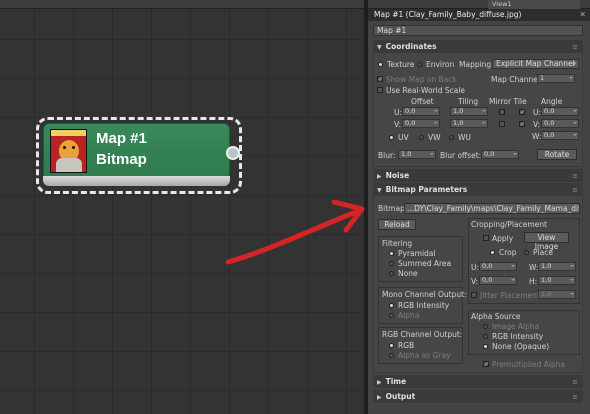 The height and width of the screenshot is (414, 590). What do you see at coordinates (424, 294) in the screenshot?
I see `mono-output-title: Mono Channel Output:` at bounding box center [424, 294].